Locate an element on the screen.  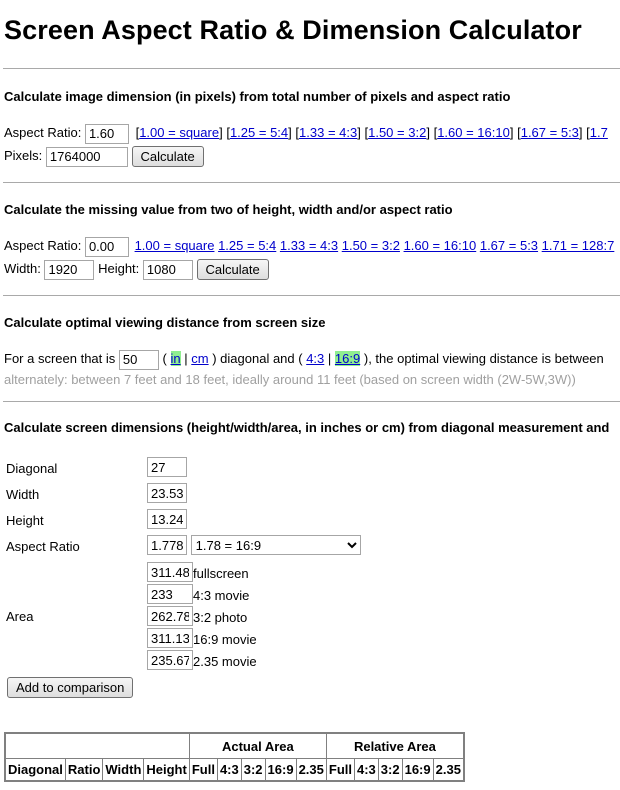
area-3-2-label: 3:2 photo is located at coordinates (220, 617).